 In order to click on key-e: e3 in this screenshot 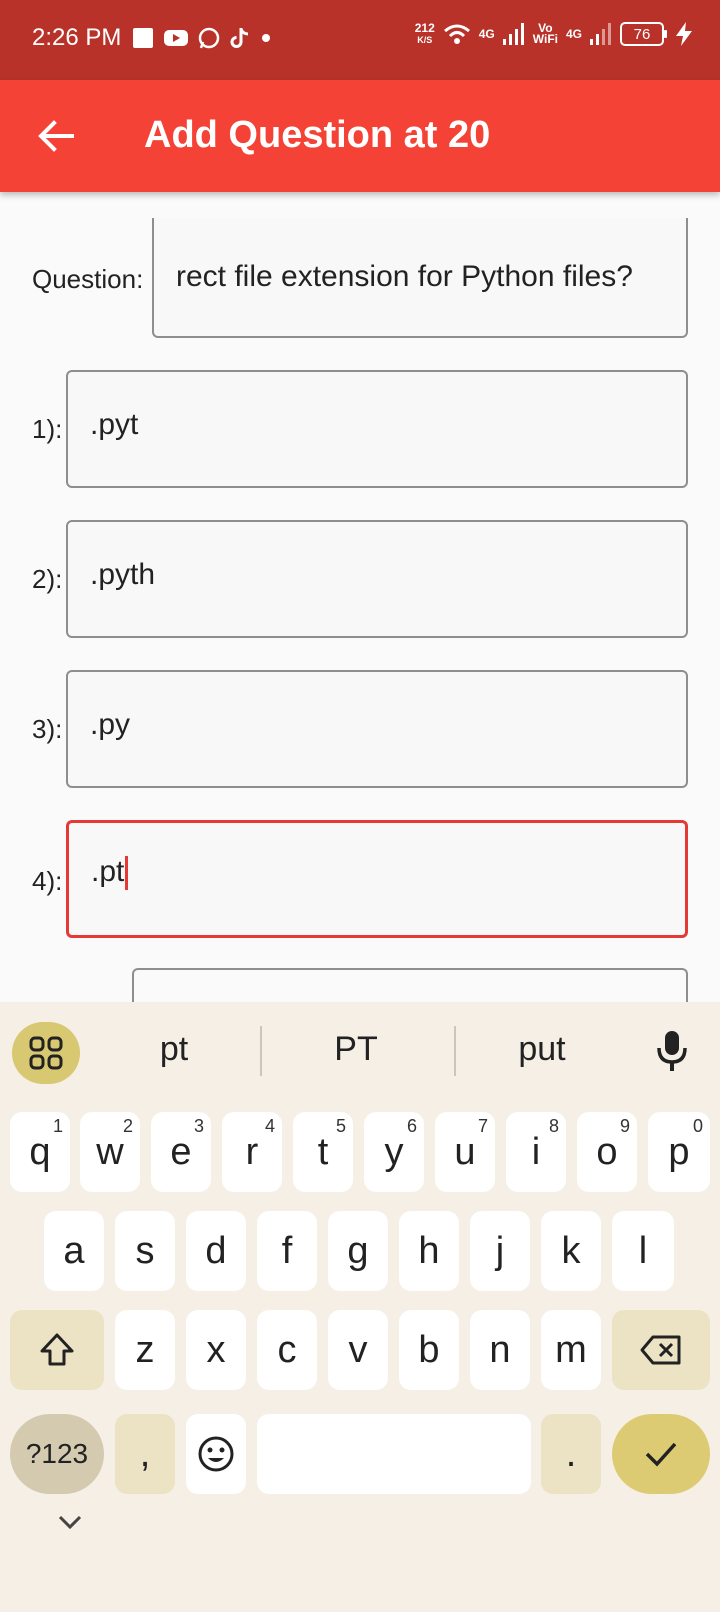, I will do `click(181, 1152)`.